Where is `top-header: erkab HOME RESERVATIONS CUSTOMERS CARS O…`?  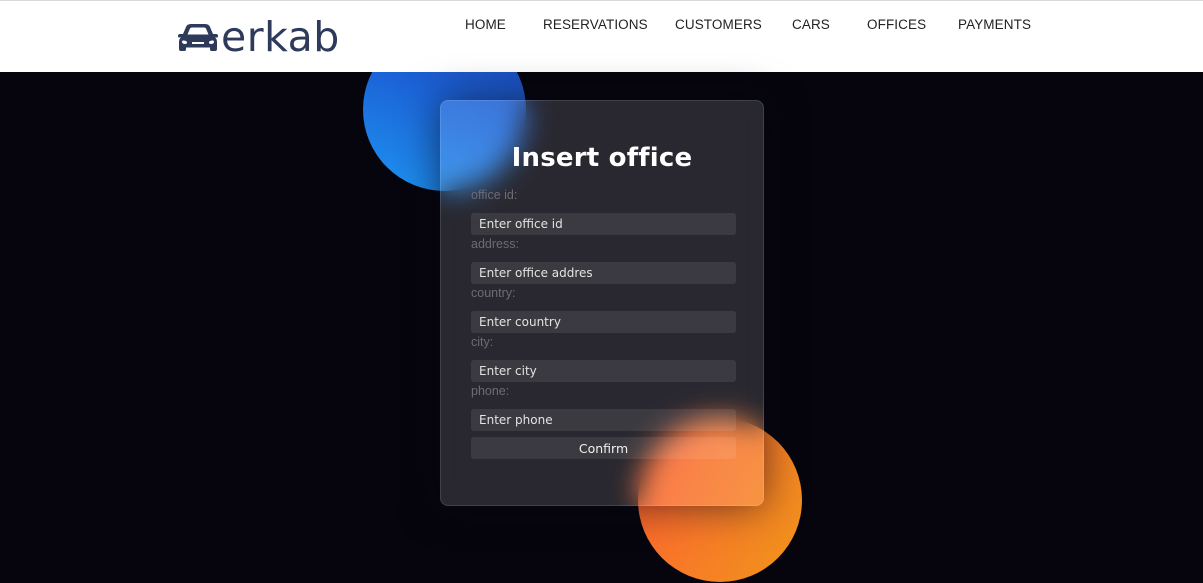
top-header: erkab HOME RESERVATIONS CUSTOMERS CARS O… is located at coordinates (601, 36).